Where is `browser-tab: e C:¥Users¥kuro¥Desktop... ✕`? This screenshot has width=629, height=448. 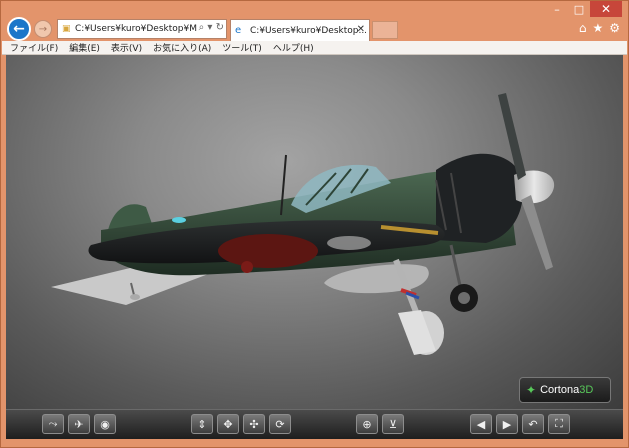
browser-tab: e C:¥Users¥kuro¥Desktop... ✕ is located at coordinates (300, 30).